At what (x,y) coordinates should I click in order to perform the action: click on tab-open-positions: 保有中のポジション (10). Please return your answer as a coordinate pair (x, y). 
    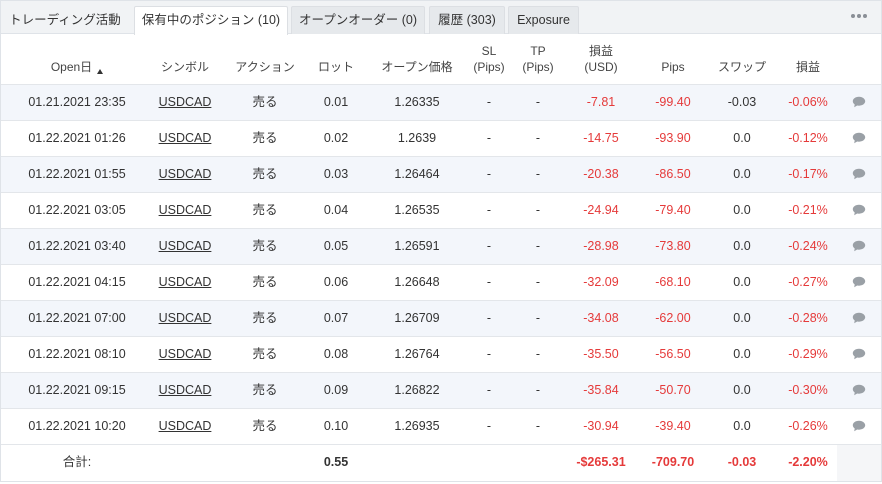
    Looking at the image, I should click on (211, 20).